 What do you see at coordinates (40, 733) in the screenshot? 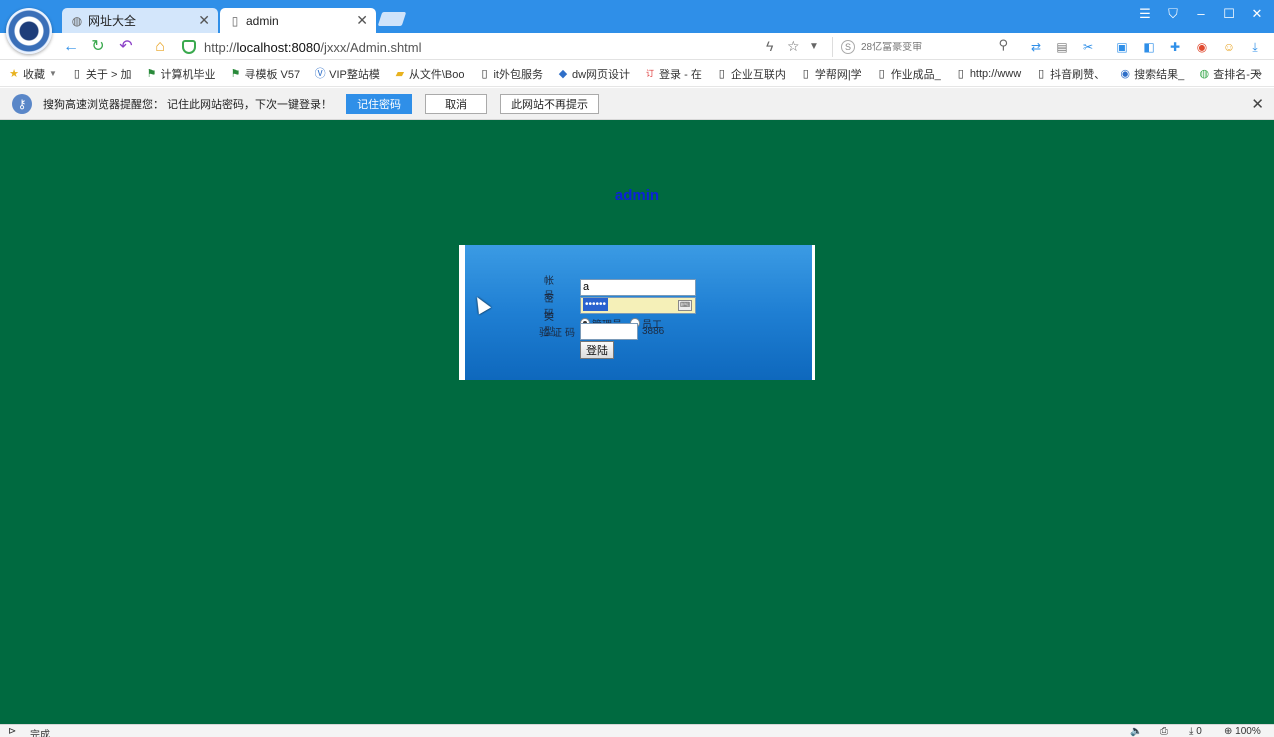
I see `status-text: 完成` at bounding box center [40, 733].